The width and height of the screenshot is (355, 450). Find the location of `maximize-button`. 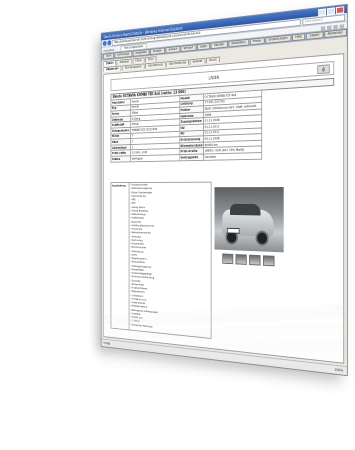

maximize-button is located at coordinates (331, 10).